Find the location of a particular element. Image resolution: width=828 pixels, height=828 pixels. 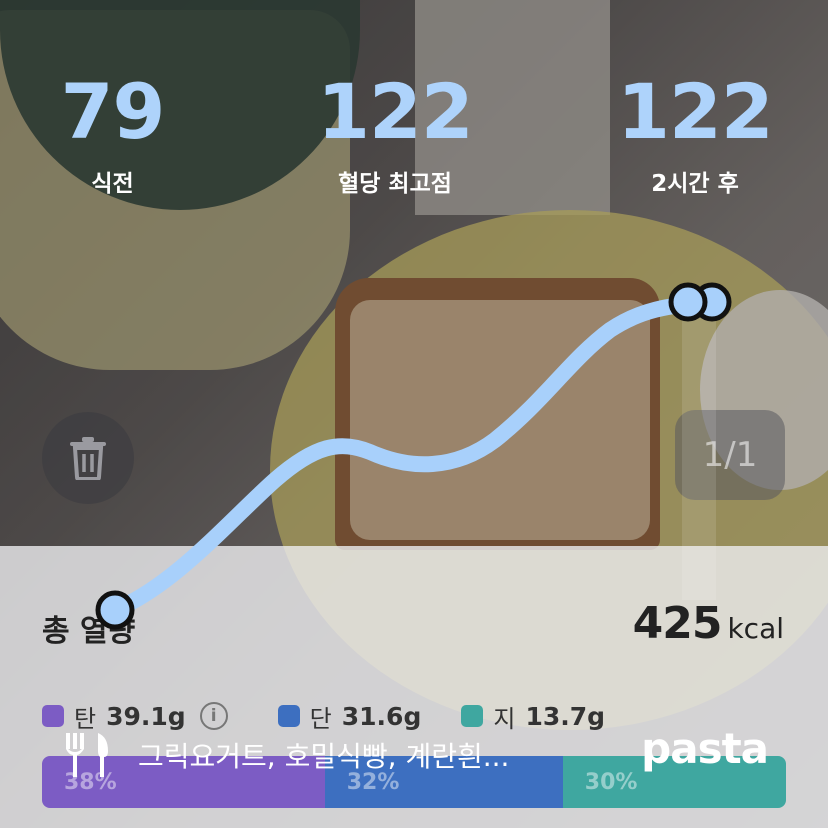

brand-logo: pasta is located at coordinates (705, 748).